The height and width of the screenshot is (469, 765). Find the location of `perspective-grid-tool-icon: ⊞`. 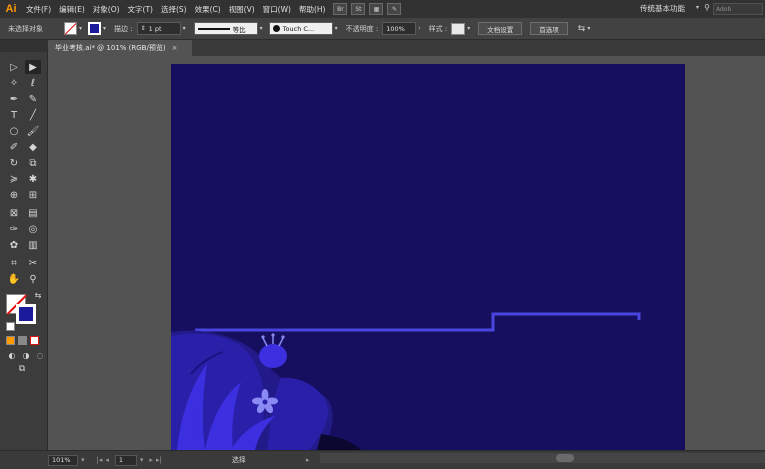

perspective-grid-tool-icon: ⊞ is located at coordinates (33, 195).